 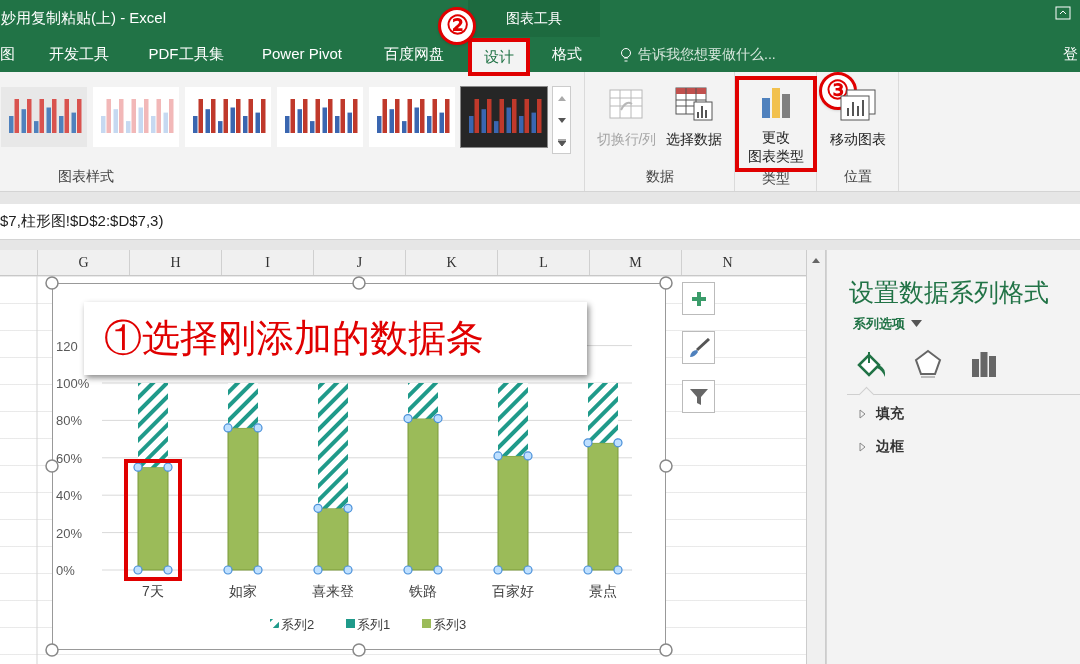 What do you see at coordinates (423, 591) in the screenshot?
I see `category-label: 铁路` at bounding box center [423, 591].